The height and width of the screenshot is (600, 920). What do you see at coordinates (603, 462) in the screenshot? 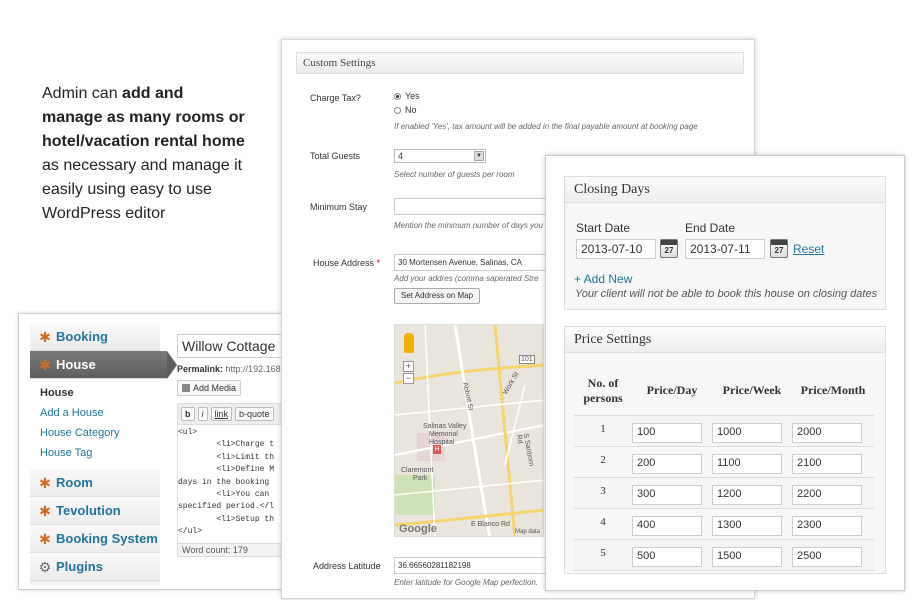
I see `persons-cell: 2` at bounding box center [603, 462].